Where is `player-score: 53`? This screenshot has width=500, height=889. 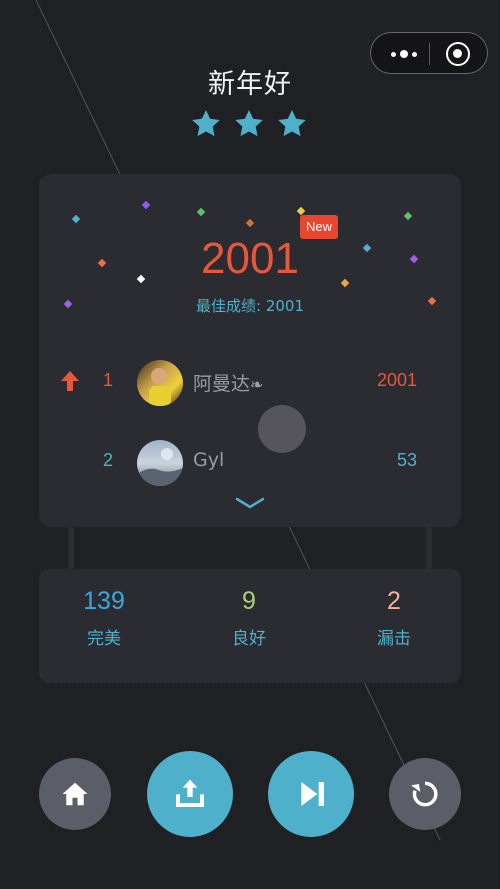 player-score: 53 is located at coordinates (406, 460).